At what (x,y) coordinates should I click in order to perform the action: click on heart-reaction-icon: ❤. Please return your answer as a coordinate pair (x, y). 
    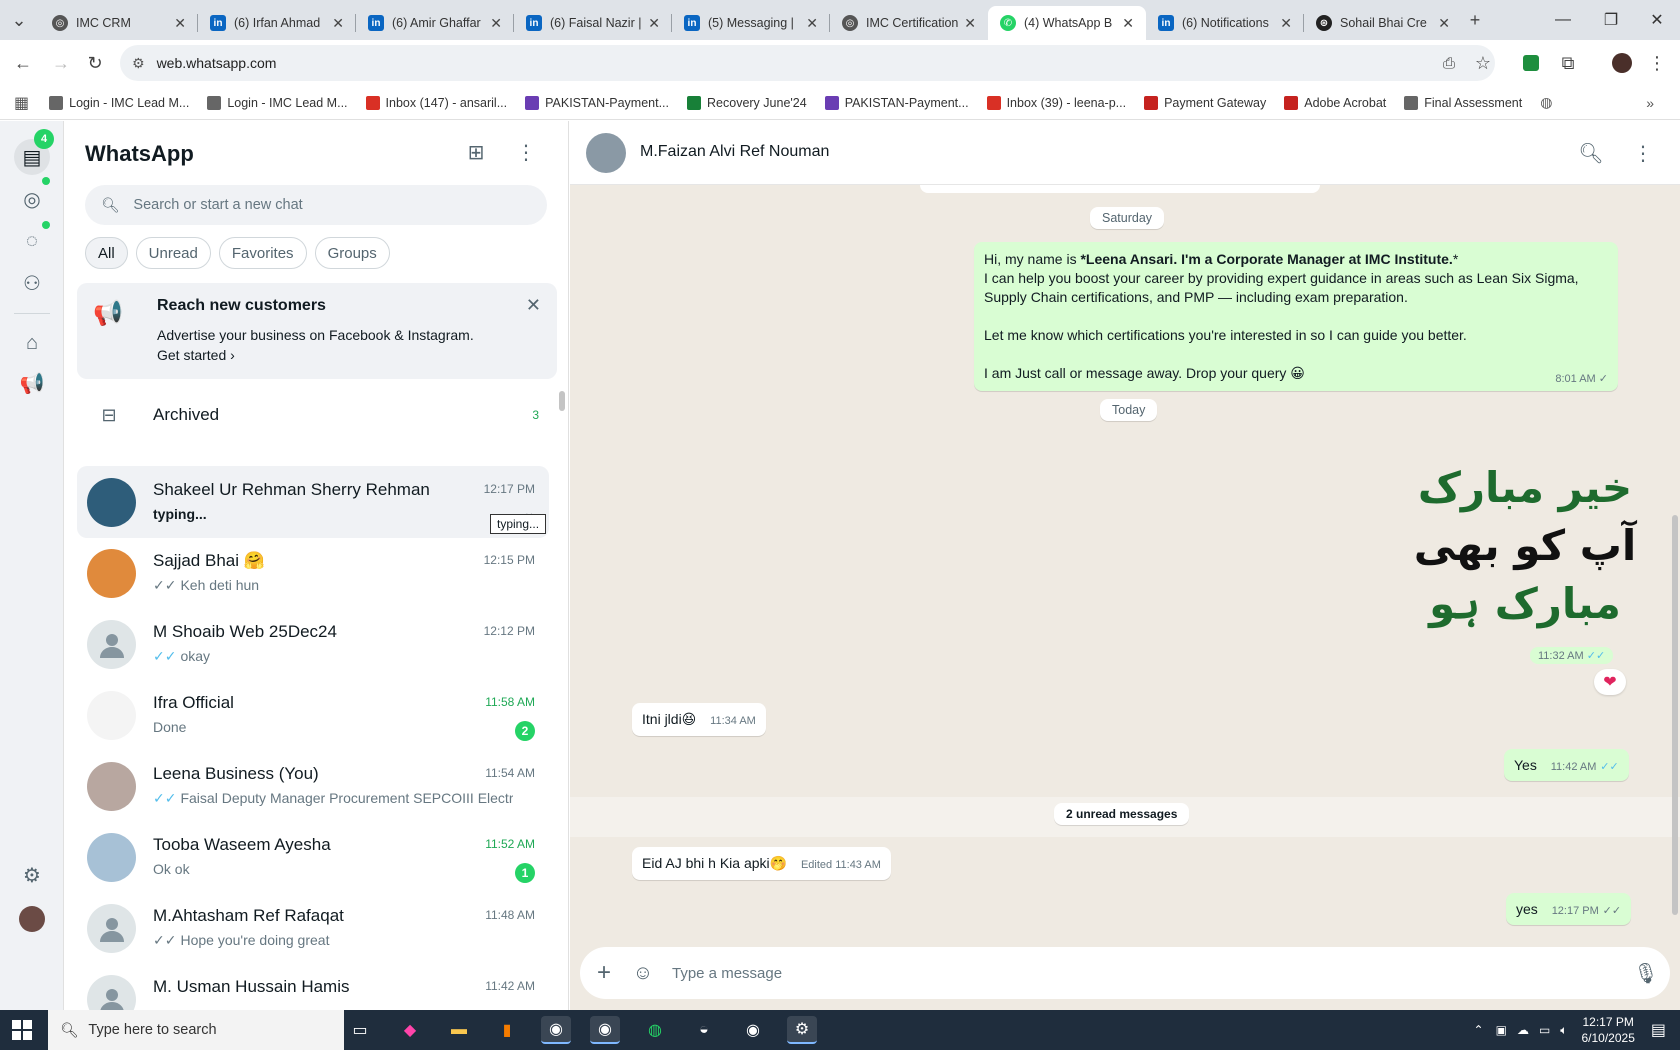
    Looking at the image, I should click on (1610, 682).